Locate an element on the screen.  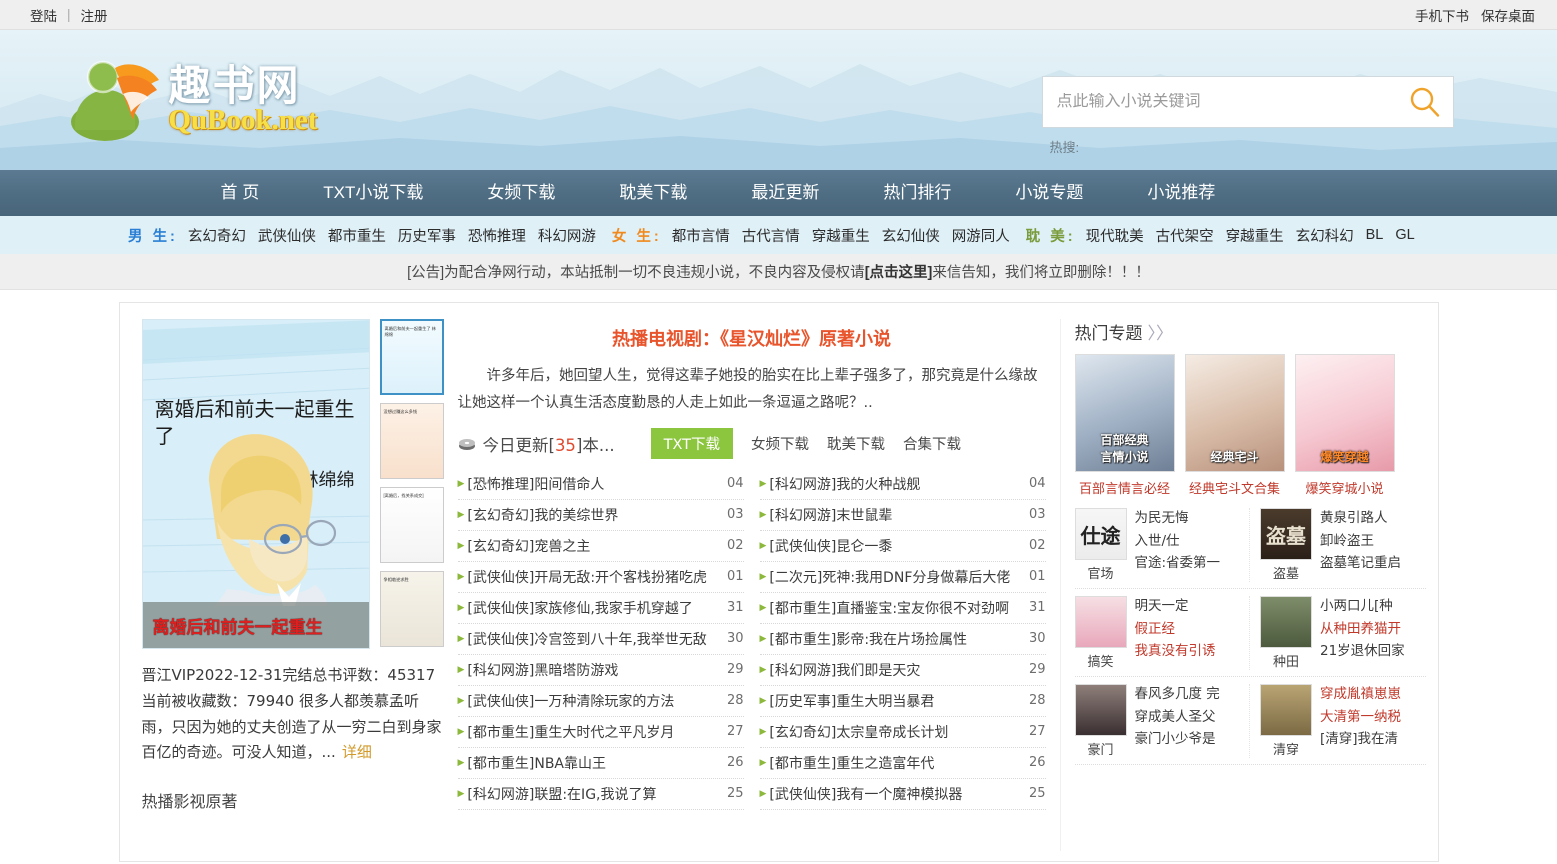
novel-row: ▶ [武侠仙侠]昆仑一黍 02 is located at coordinates (902, 546).